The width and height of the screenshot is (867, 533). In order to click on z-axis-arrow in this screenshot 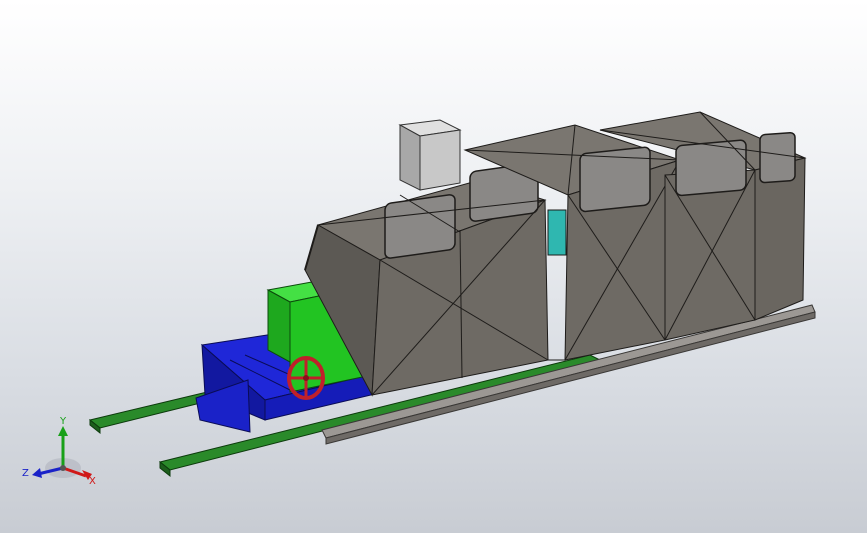, I will do `click(37, 473)`.